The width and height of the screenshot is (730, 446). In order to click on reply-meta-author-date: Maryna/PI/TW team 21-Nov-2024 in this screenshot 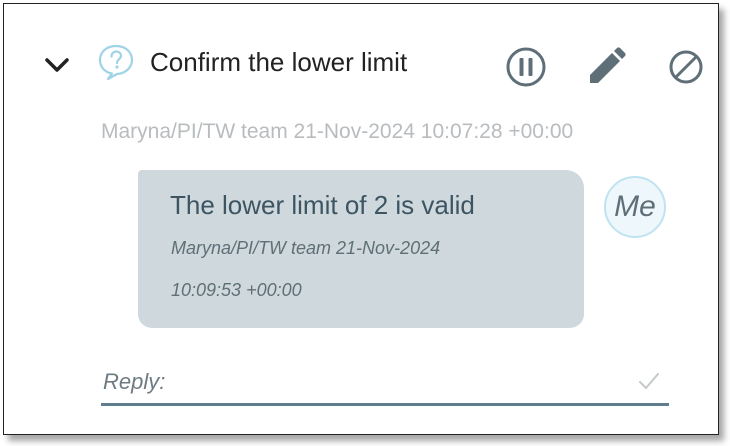, I will do `click(306, 248)`.